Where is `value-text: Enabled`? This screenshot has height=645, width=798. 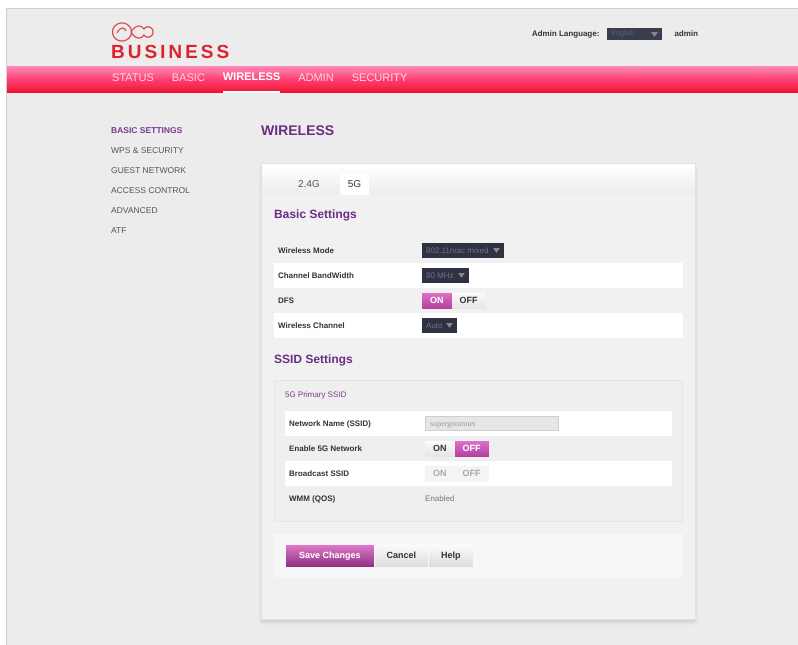 value-text: Enabled is located at coordinates (439, 498).